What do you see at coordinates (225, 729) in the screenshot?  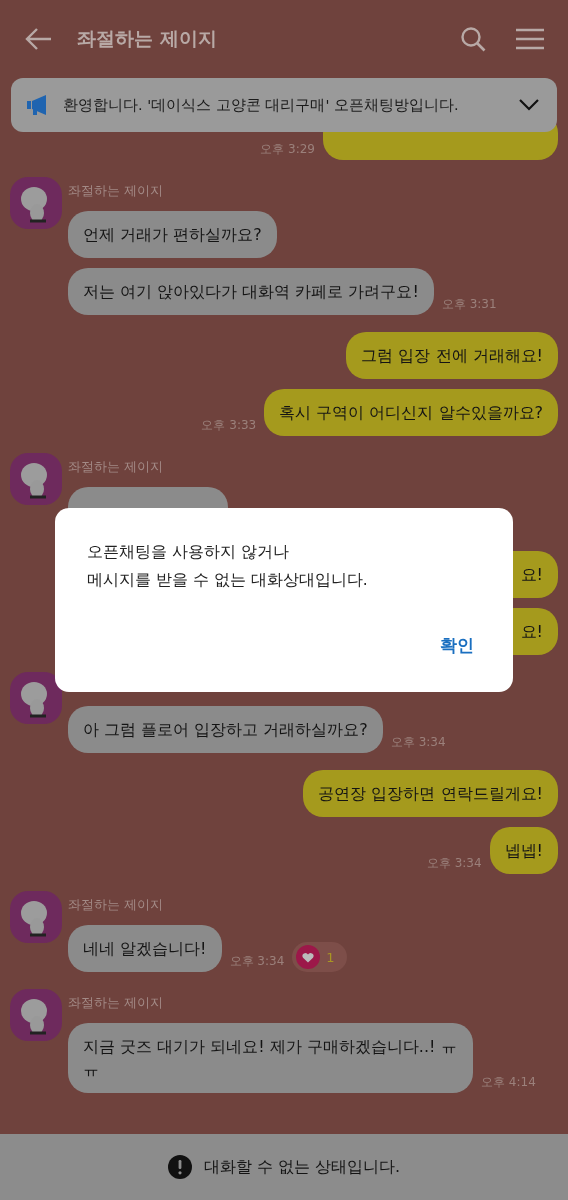 I see `message-bubble: 아 그럼 플로어 입장하고 거래하실까요?` at bounding box center [225, 729].